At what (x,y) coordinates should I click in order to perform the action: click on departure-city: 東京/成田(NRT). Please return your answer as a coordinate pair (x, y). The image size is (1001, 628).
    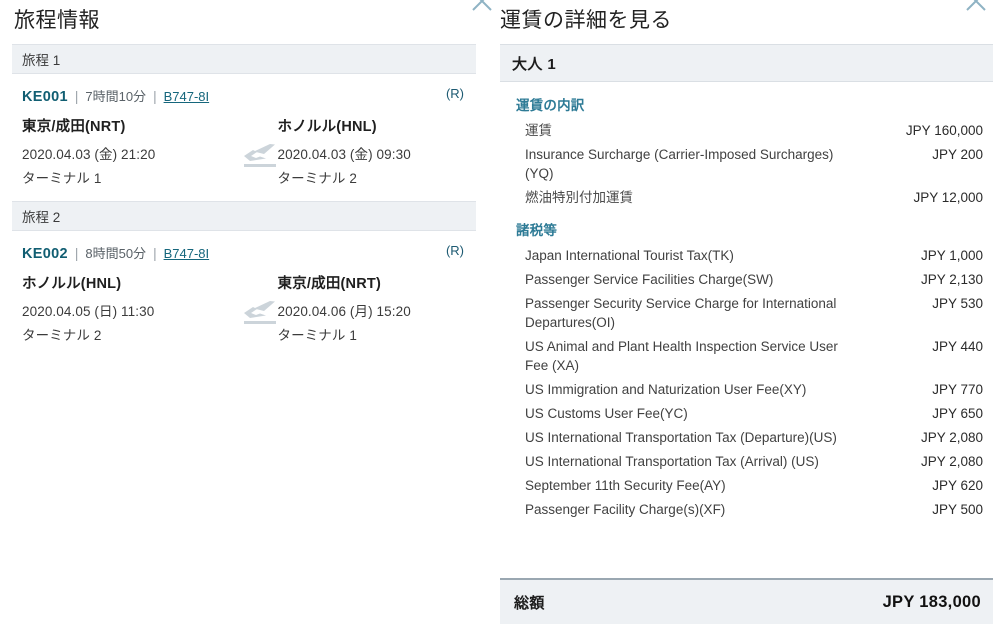
    Looking at the image, I should click on (74, 127).